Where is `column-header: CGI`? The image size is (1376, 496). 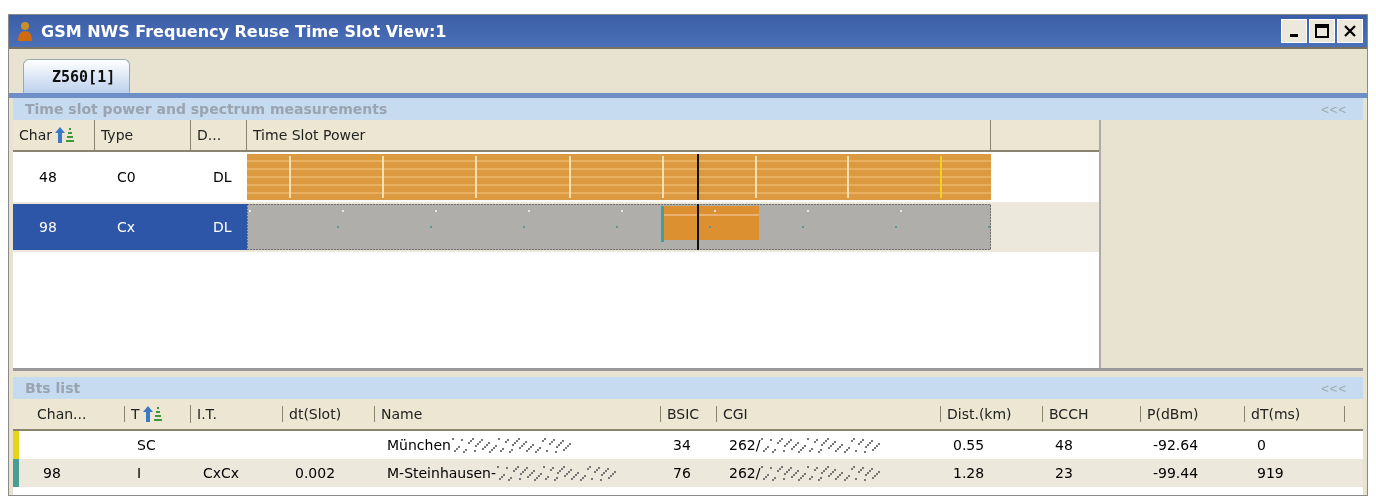 column-header: CGI is located at coordinates (829, 414).